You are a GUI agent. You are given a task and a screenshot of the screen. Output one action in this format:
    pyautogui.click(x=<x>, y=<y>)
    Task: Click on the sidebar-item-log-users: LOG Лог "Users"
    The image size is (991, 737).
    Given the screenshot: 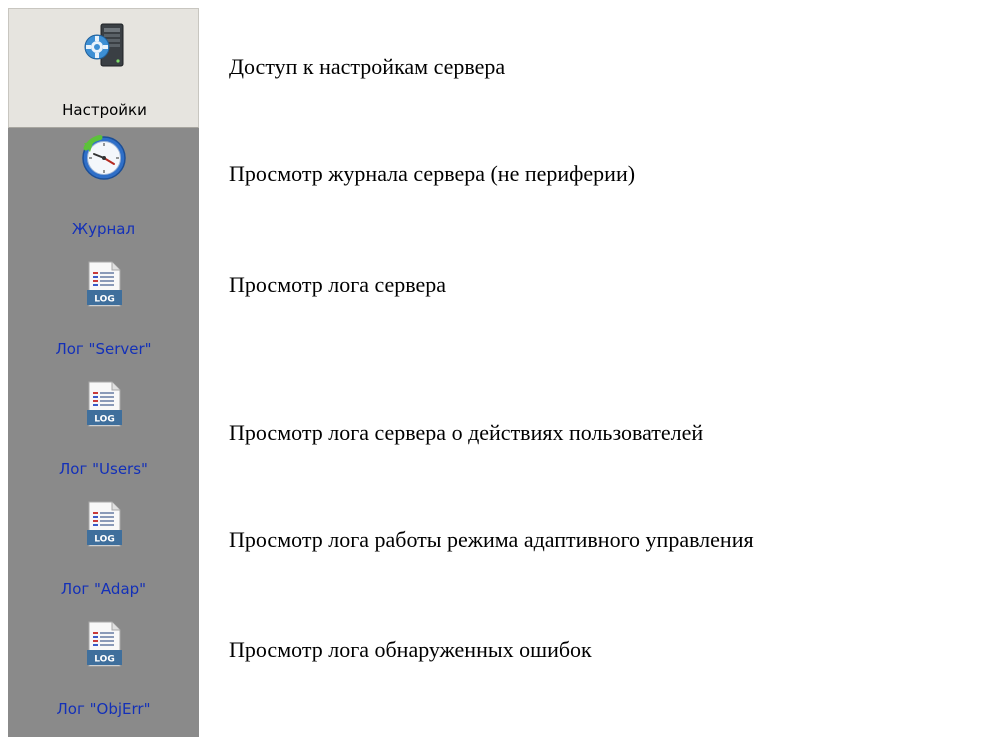 What is the action you would take?
    pyautogui.click(x=103, y=428)
    